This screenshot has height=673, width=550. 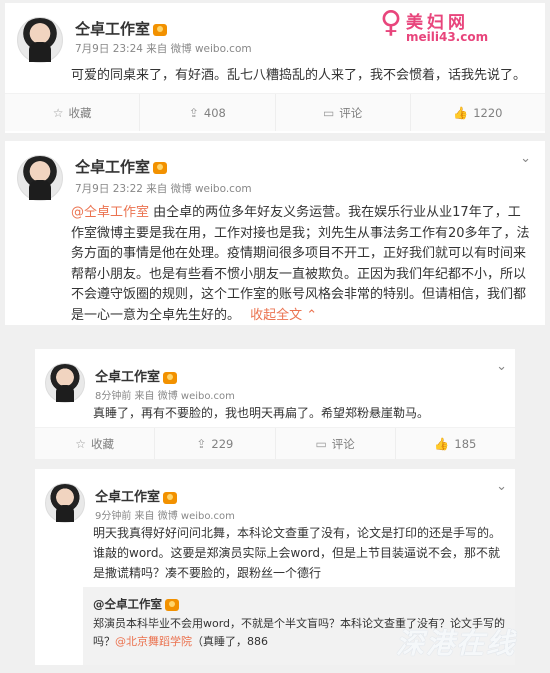 I want to click on mention-link: @仝卓工作室, so click(x=110, y=212).